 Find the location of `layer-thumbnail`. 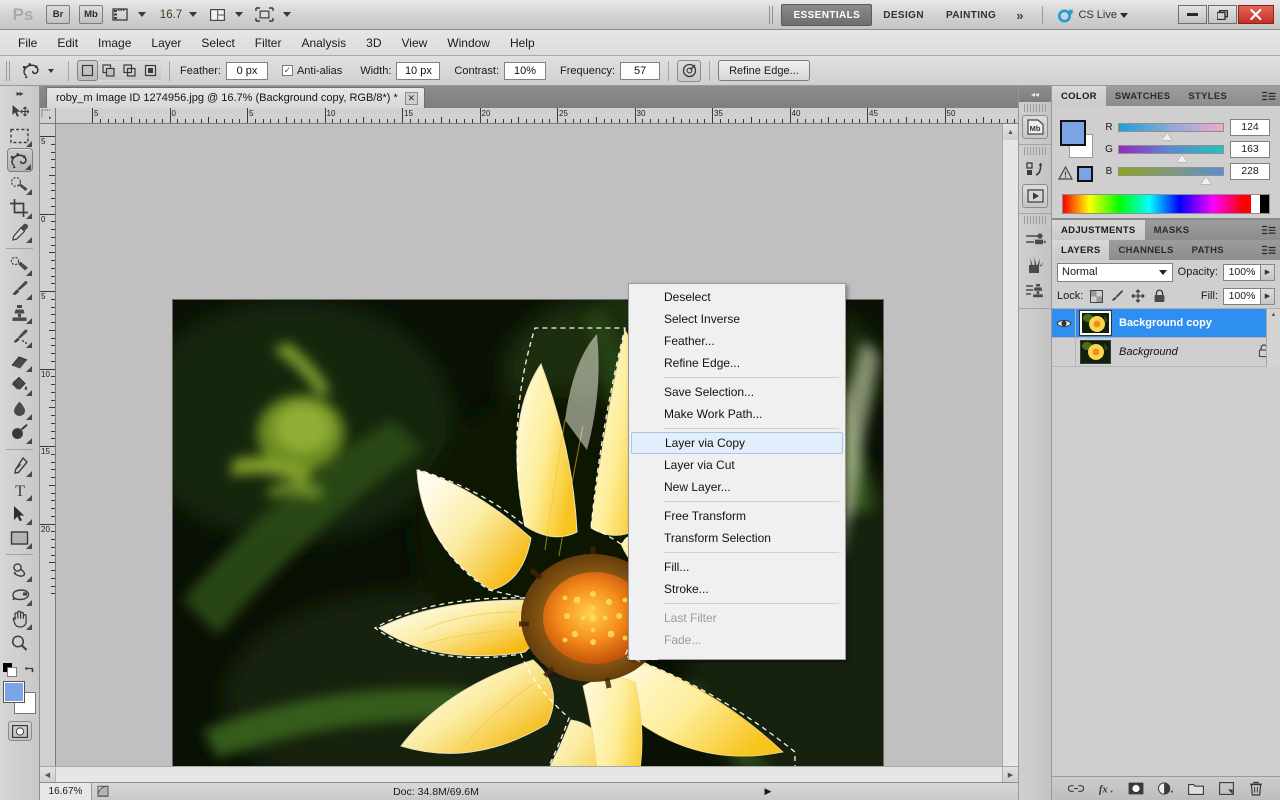

layer-thumbnail is located at coordinates (1095, 323).